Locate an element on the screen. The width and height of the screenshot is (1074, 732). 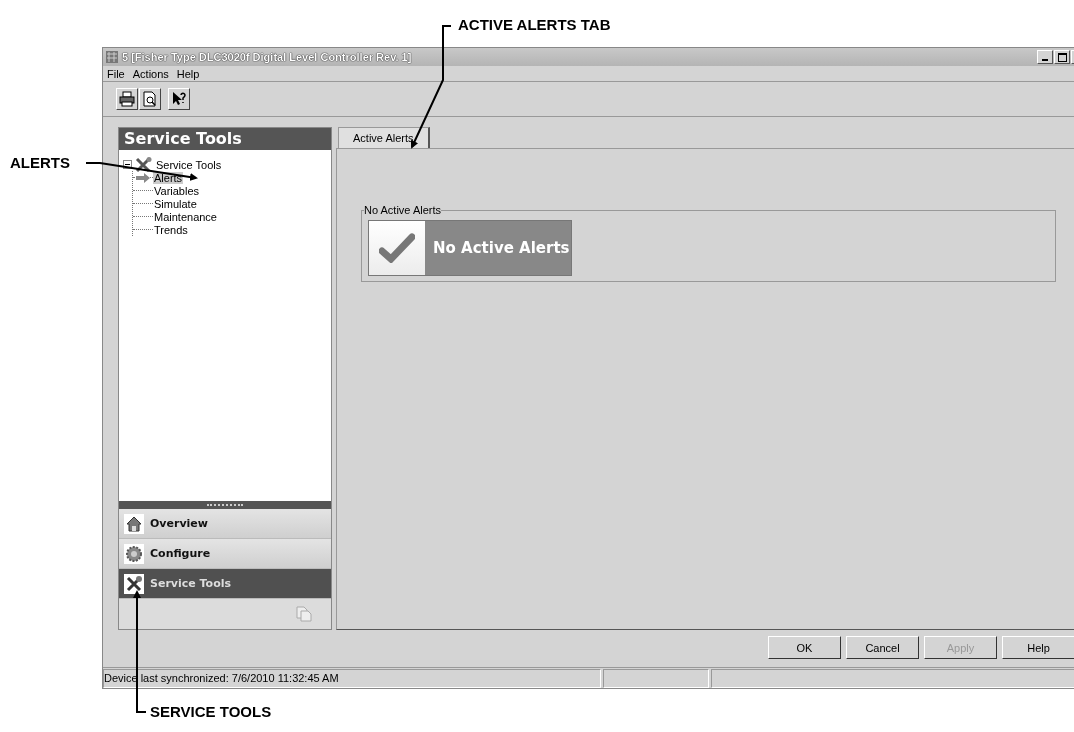
gear-icon is located at coordinates (134, 553).